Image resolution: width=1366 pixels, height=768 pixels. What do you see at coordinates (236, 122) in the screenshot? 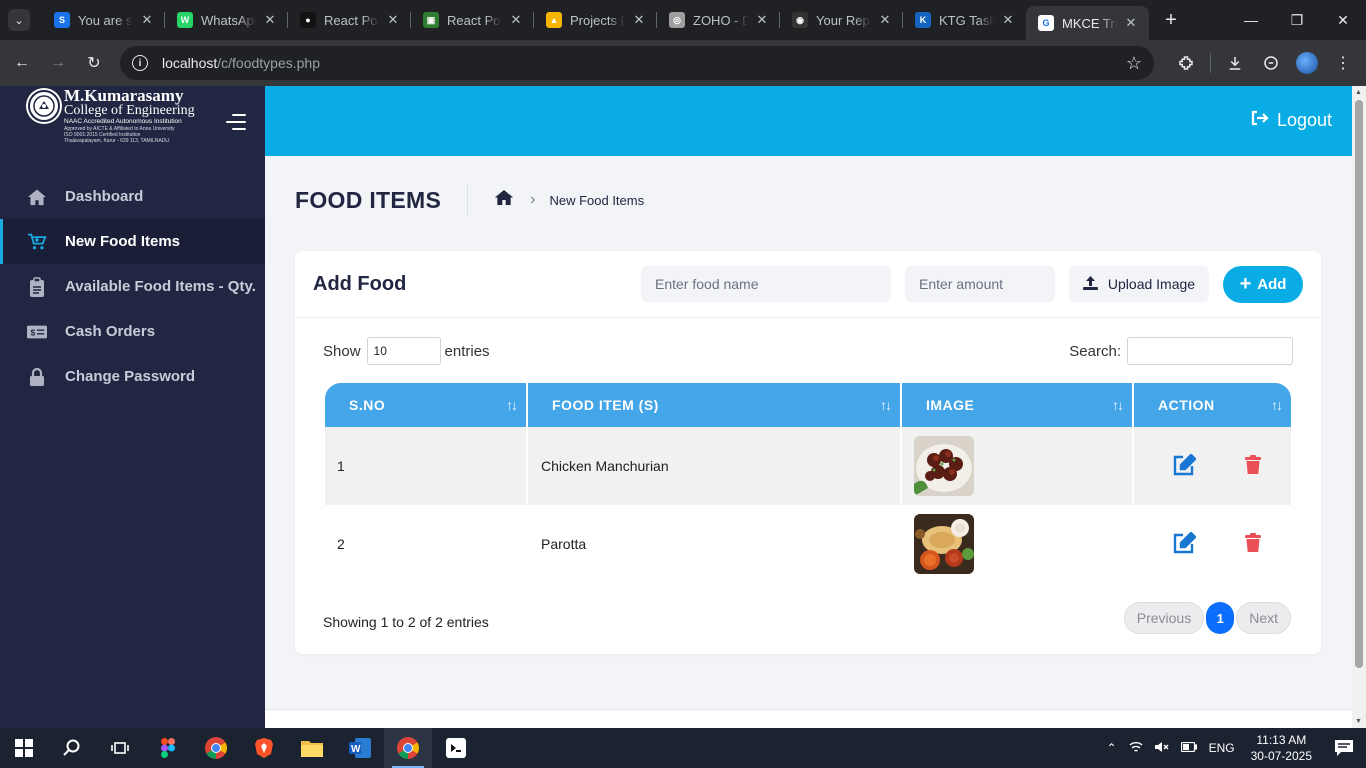
I see `sidebar-toggle-icon` at bounding box center [236, 122].